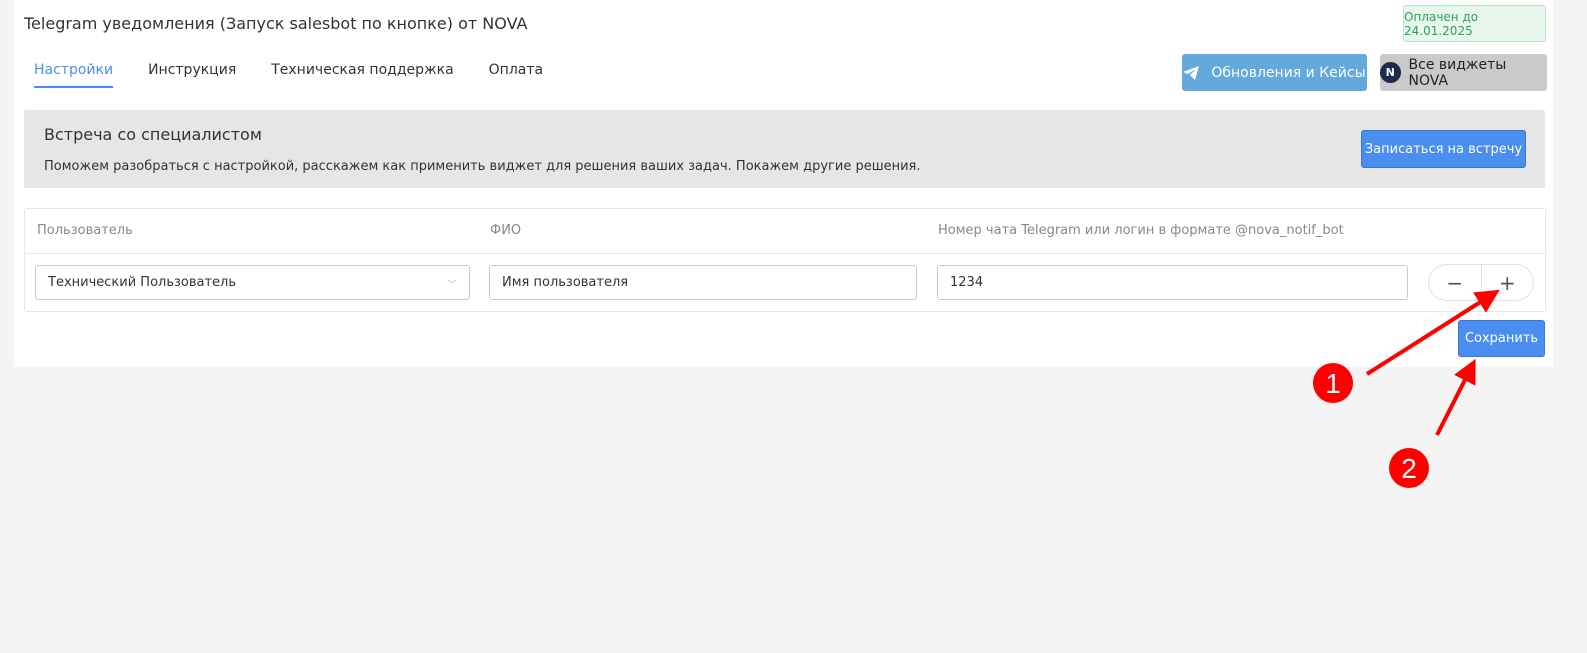  Describe the element at coordinates (1409, 468) in the screenshot. I see `step-2-label: 2` at that location.